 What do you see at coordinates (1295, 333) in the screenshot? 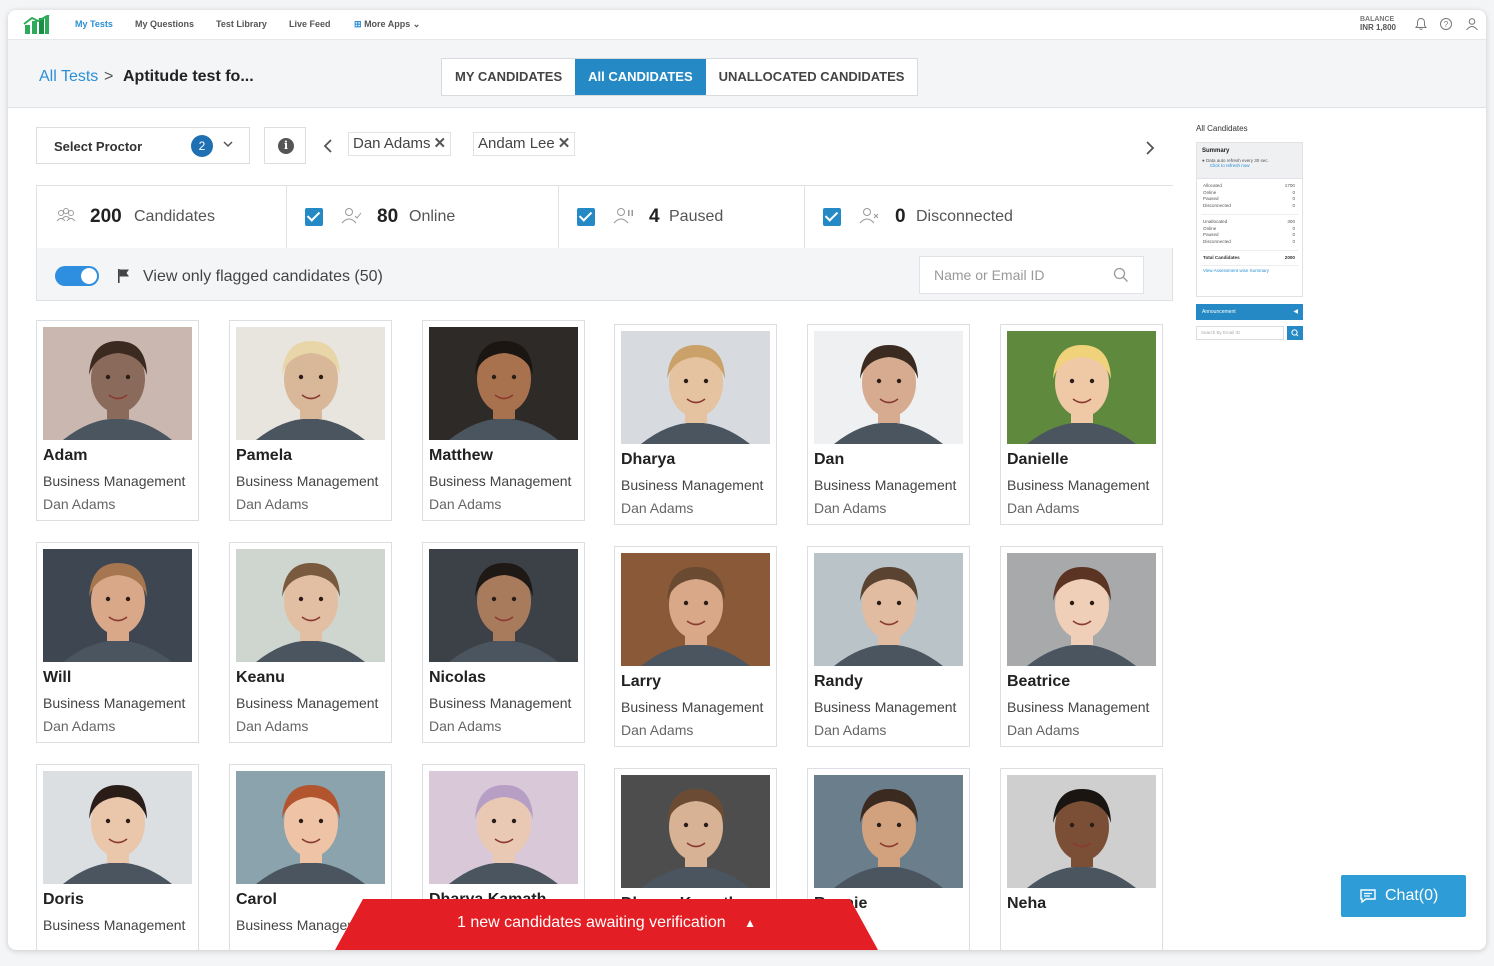
I see `email-search-button` at bounding box center [1295, 333].